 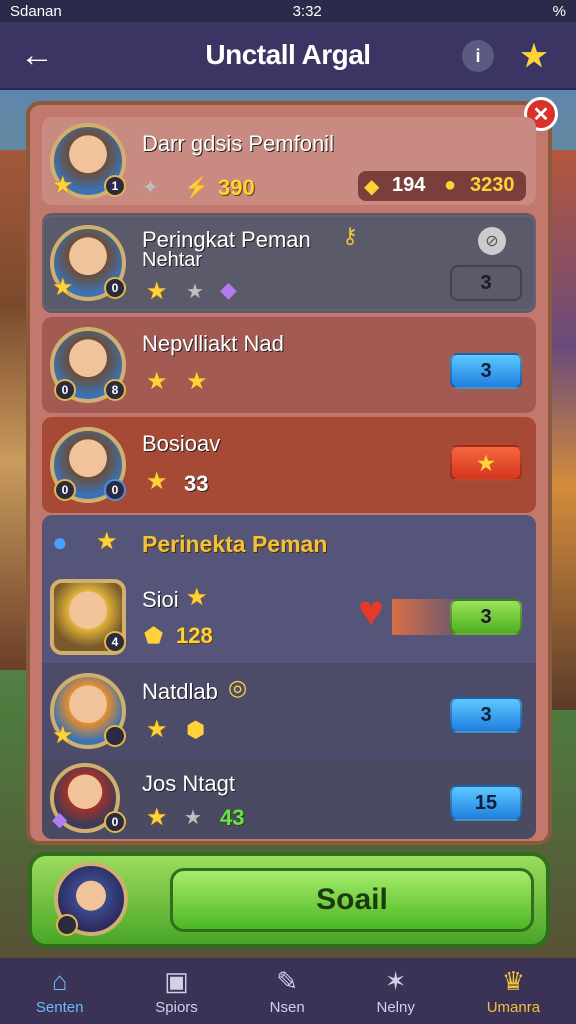 What do you see at coordinates (492, 241) in the screenshot?
I see `no-sign-icon: ⊘` at bounding box center [492, 241].